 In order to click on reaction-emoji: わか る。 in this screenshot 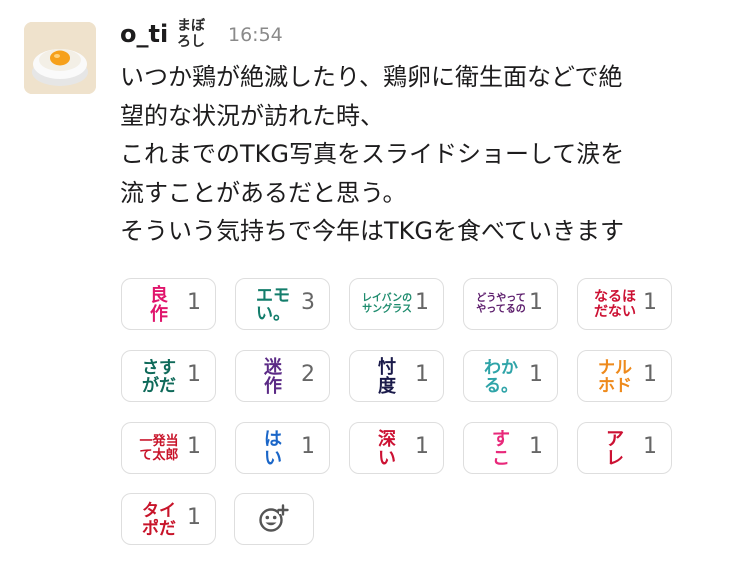, I will do `click(501, 377)`.